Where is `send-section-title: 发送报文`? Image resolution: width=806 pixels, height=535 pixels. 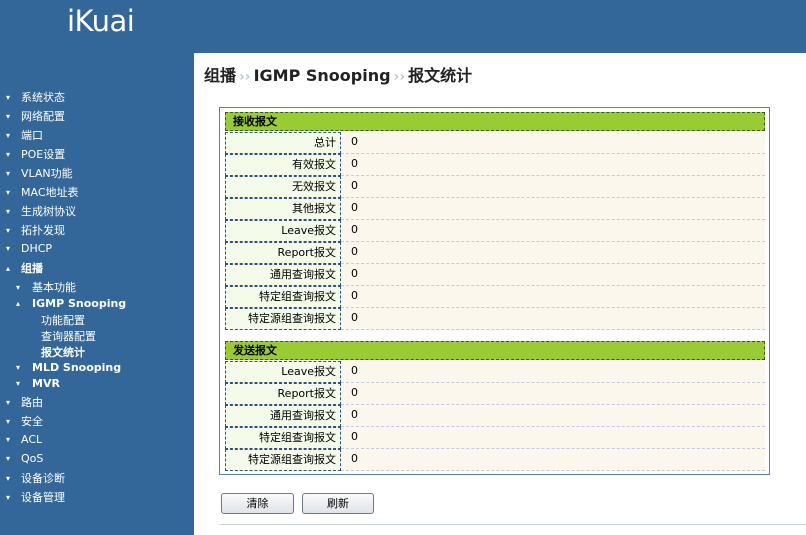
send-section-title: 发送报文 is located at coordinates (495, 350).